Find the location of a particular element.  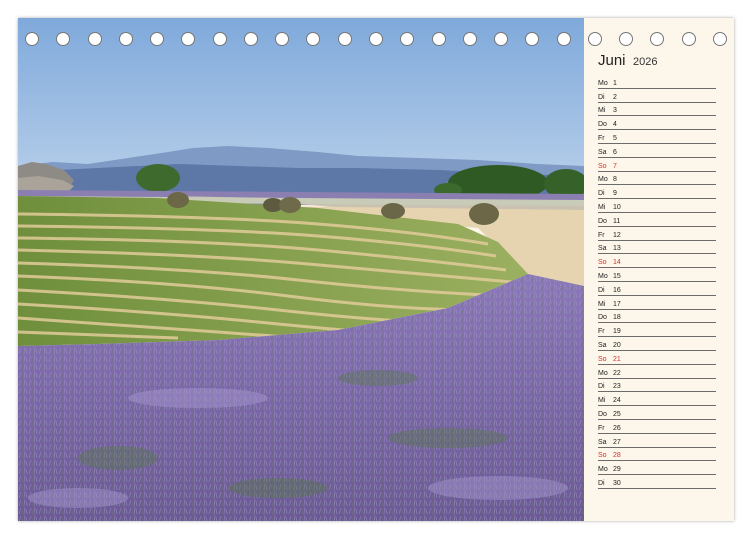

spiral-binding is located at coordinates (376, 40).